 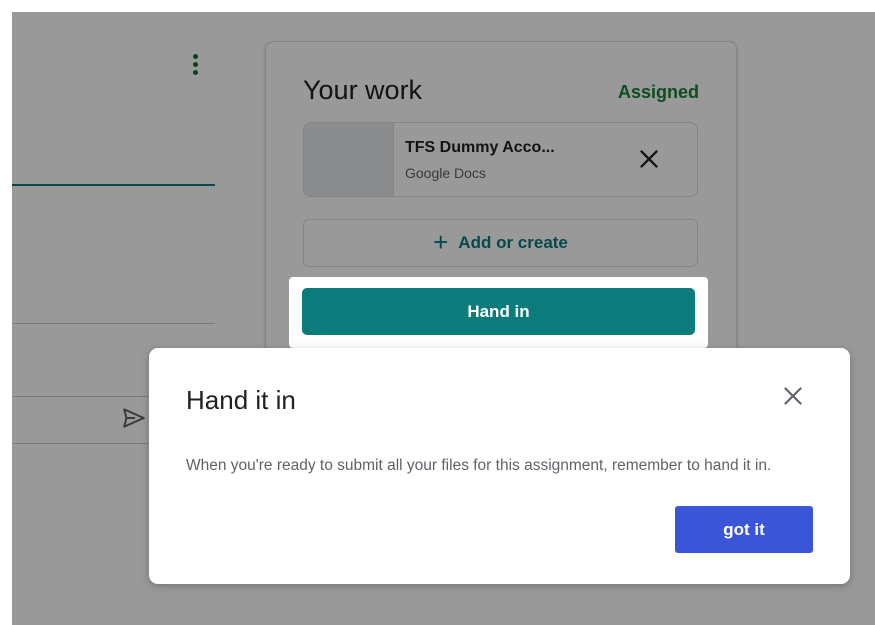 I want to click on hand-in-highlight: Hand in, so click(x=498, y=312).